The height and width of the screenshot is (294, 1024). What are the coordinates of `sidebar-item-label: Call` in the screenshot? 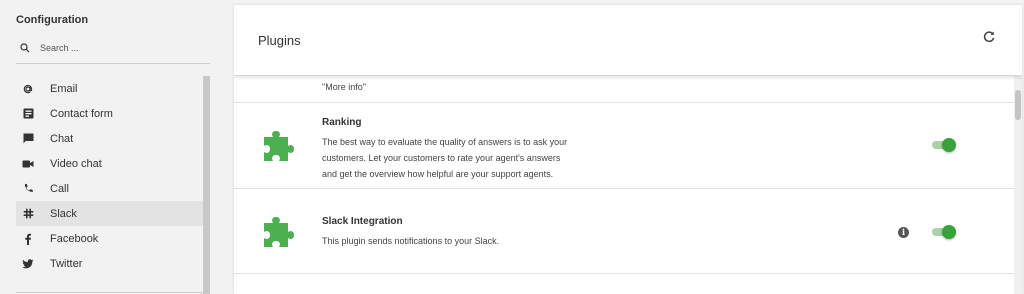 It's located at (59, 188).